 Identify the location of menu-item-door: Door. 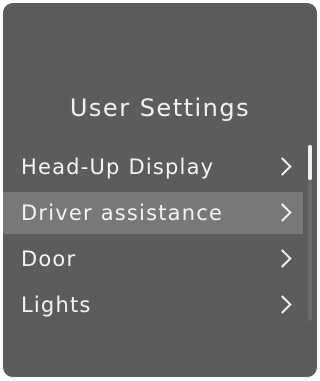
(153, 259).